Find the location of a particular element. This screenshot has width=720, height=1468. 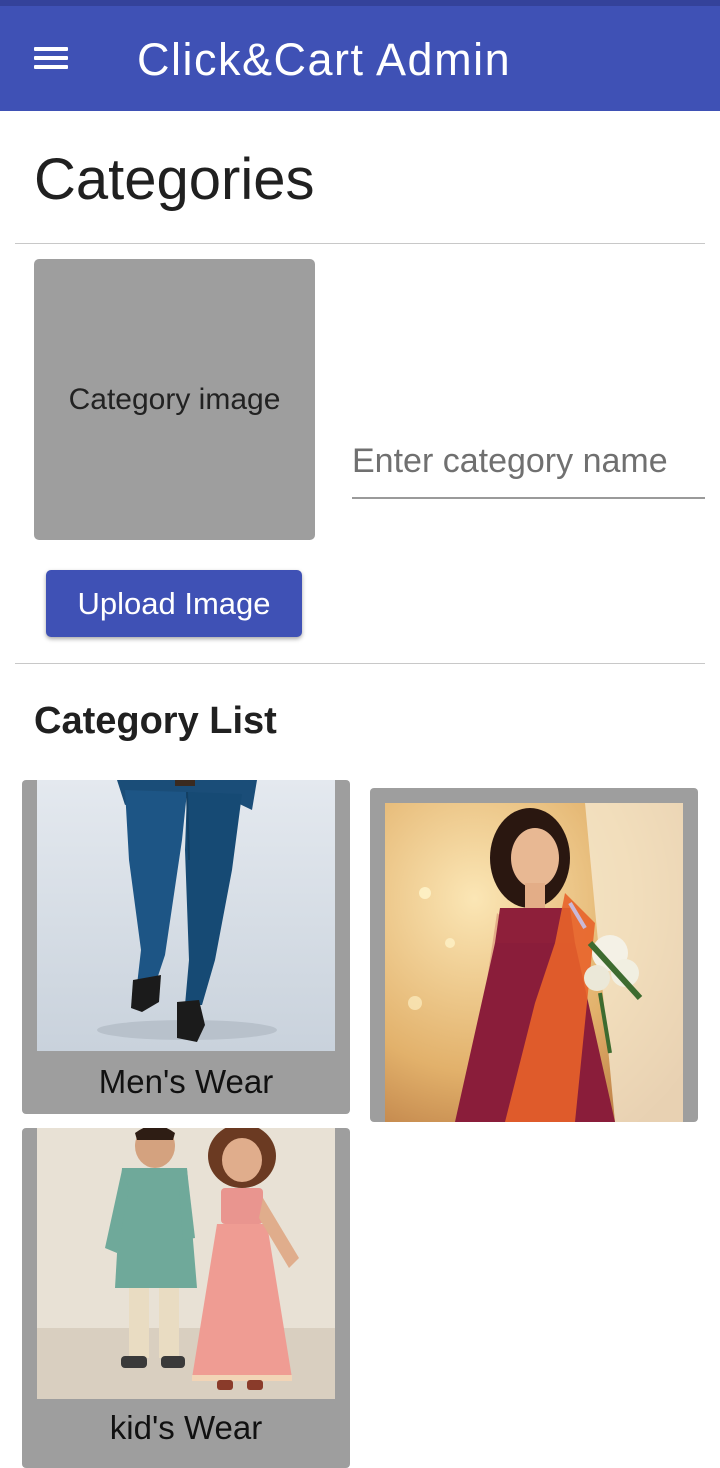

category-list-title: Category List is located at coordinates (155, 721).